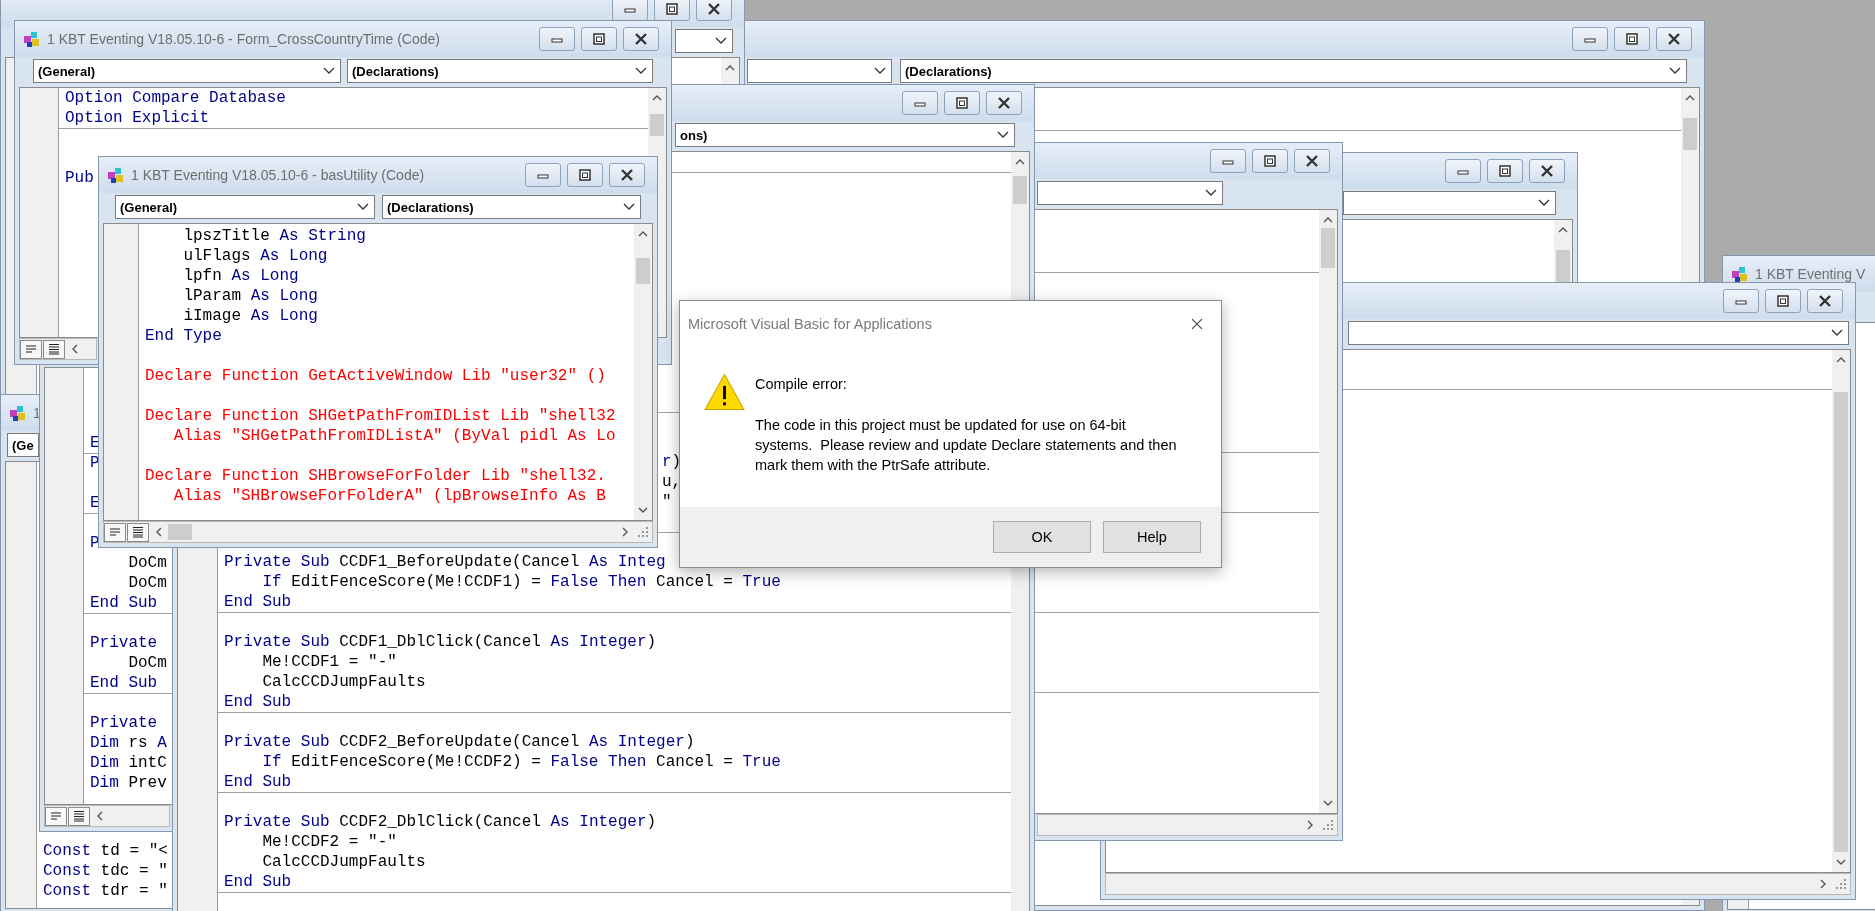 The width and height of the screenshot is (1875, 911). I want to click on window-title: 1 KBT Eventing V18.05.10-6 - basUtility (Code), so click(278, 175).